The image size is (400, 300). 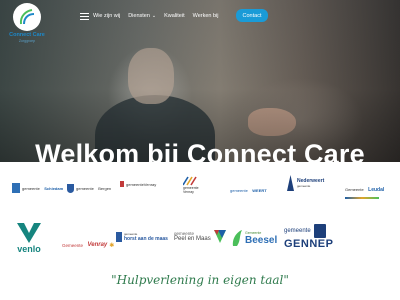 I want to click on logo-mark-icon, so click(x=27, y=17).